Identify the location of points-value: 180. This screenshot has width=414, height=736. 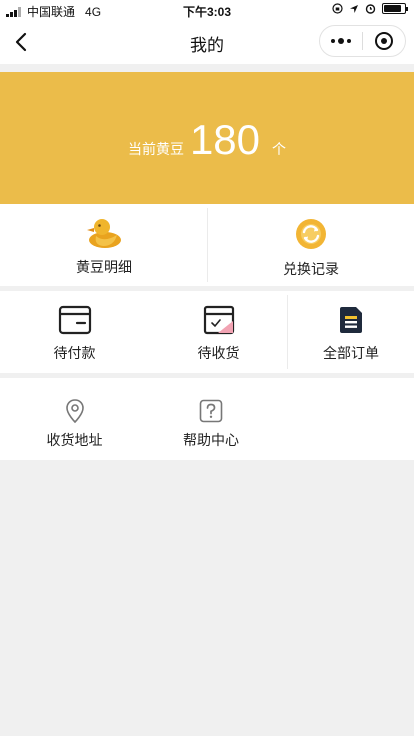
(225, 139).